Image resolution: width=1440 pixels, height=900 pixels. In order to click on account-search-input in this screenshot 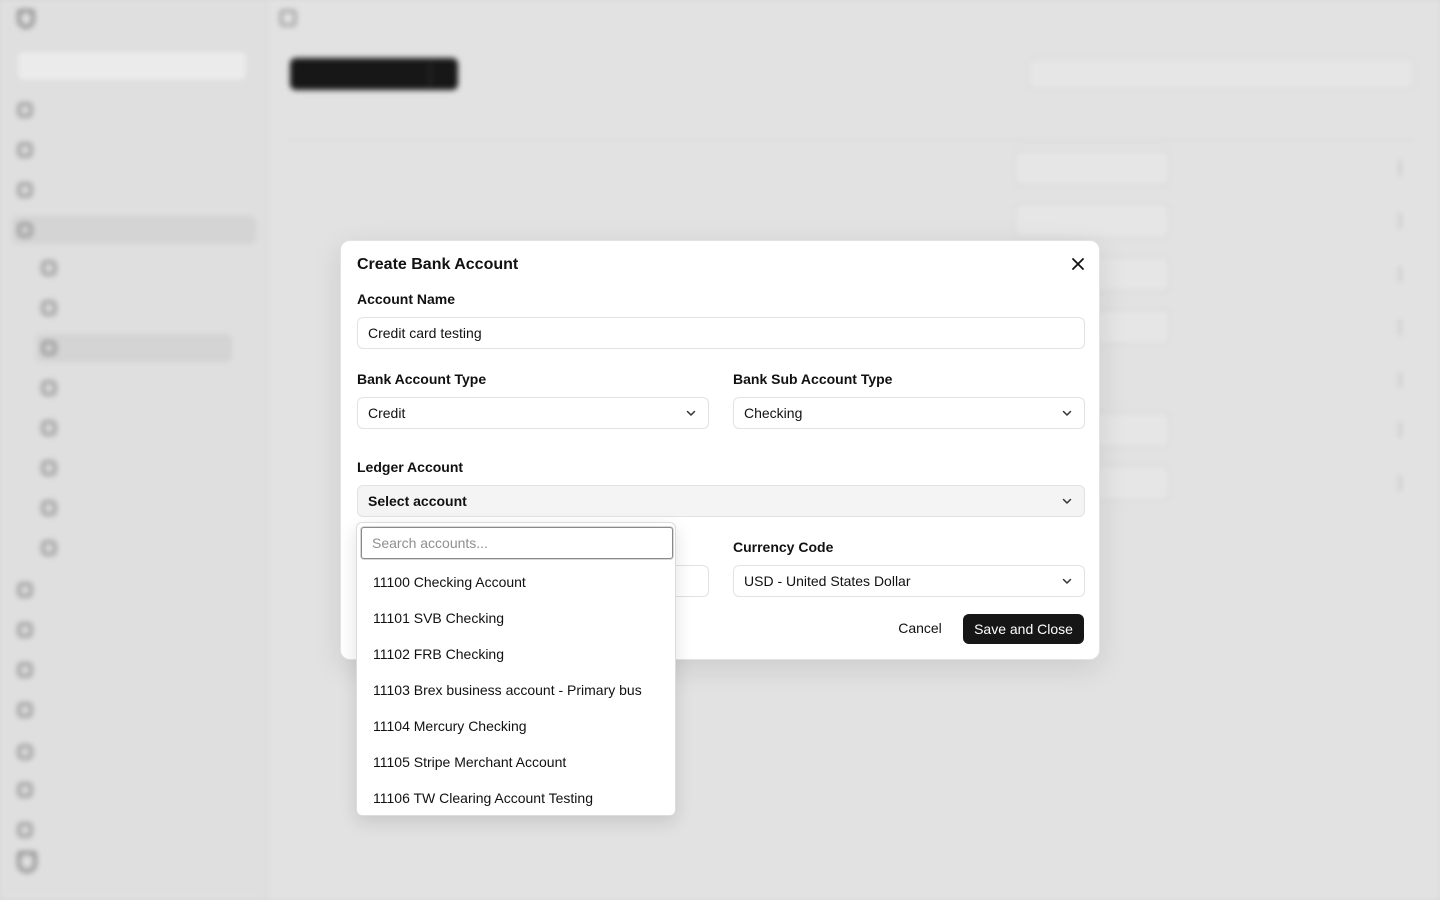, I will do `click(517, 543)`.